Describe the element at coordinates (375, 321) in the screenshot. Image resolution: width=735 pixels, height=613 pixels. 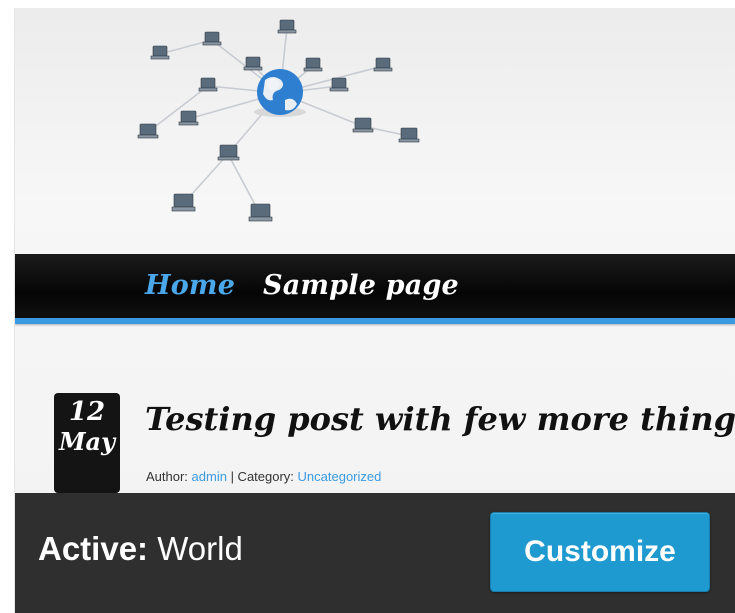
I see `nav-accent-line` at that location.